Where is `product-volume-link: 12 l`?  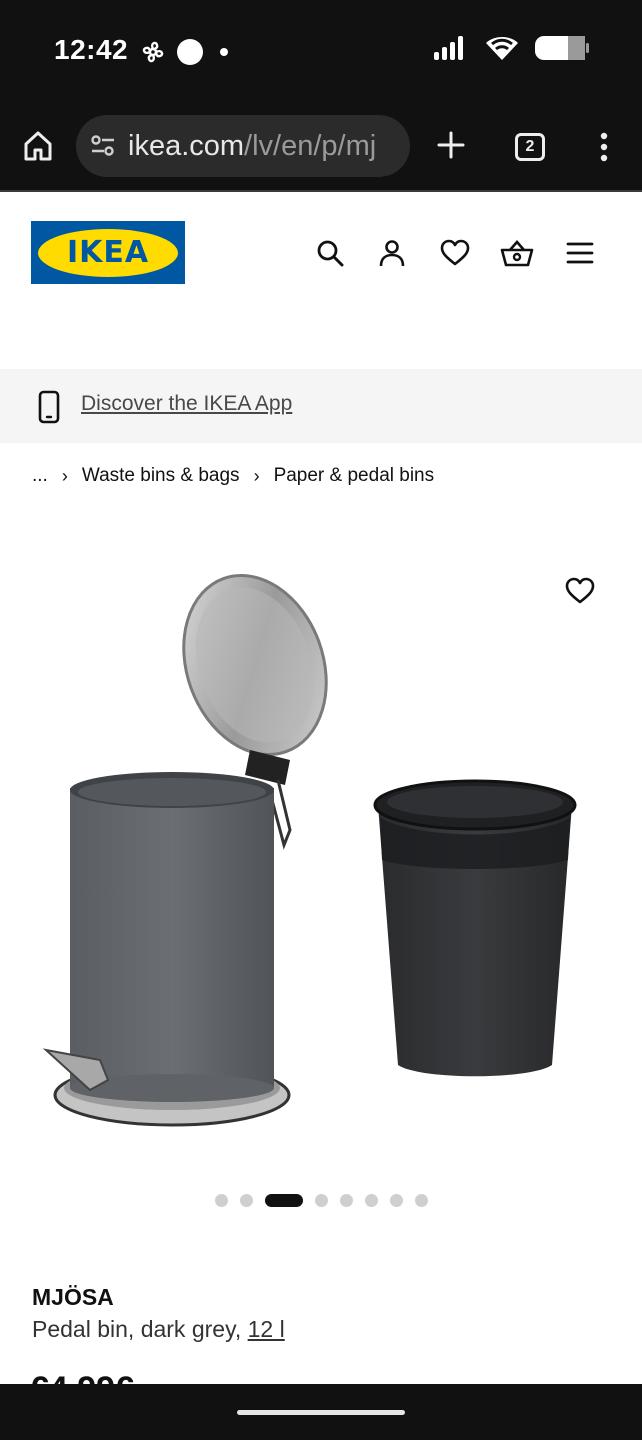
product-volume-link: 12 l is located at coordinates (266, 1329).